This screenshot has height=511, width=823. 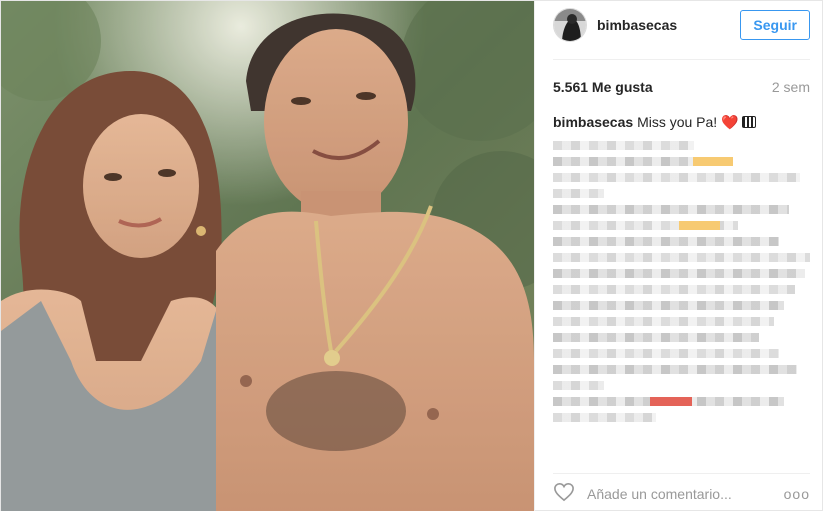 I want to click on post-time: 2 sem, so click(x=791, y=87).